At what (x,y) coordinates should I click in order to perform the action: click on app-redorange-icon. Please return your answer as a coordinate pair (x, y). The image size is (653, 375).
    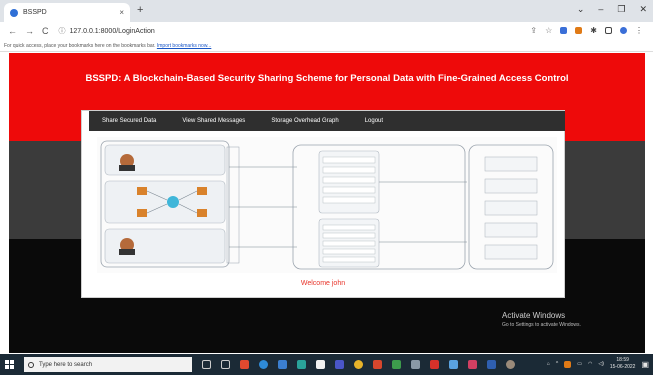
    Looking at the image, I should click on (377, 364).